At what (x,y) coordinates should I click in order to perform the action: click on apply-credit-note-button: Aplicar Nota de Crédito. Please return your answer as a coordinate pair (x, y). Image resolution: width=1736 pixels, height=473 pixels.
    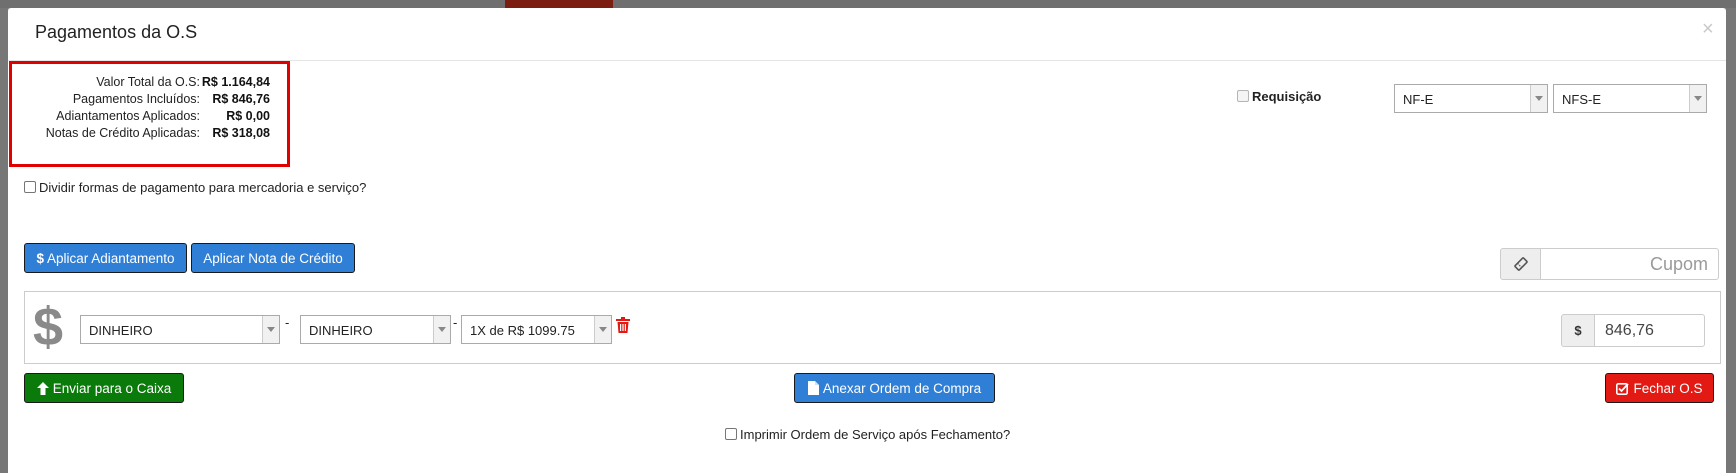
    Looking at the image, I should click on (273, 258).